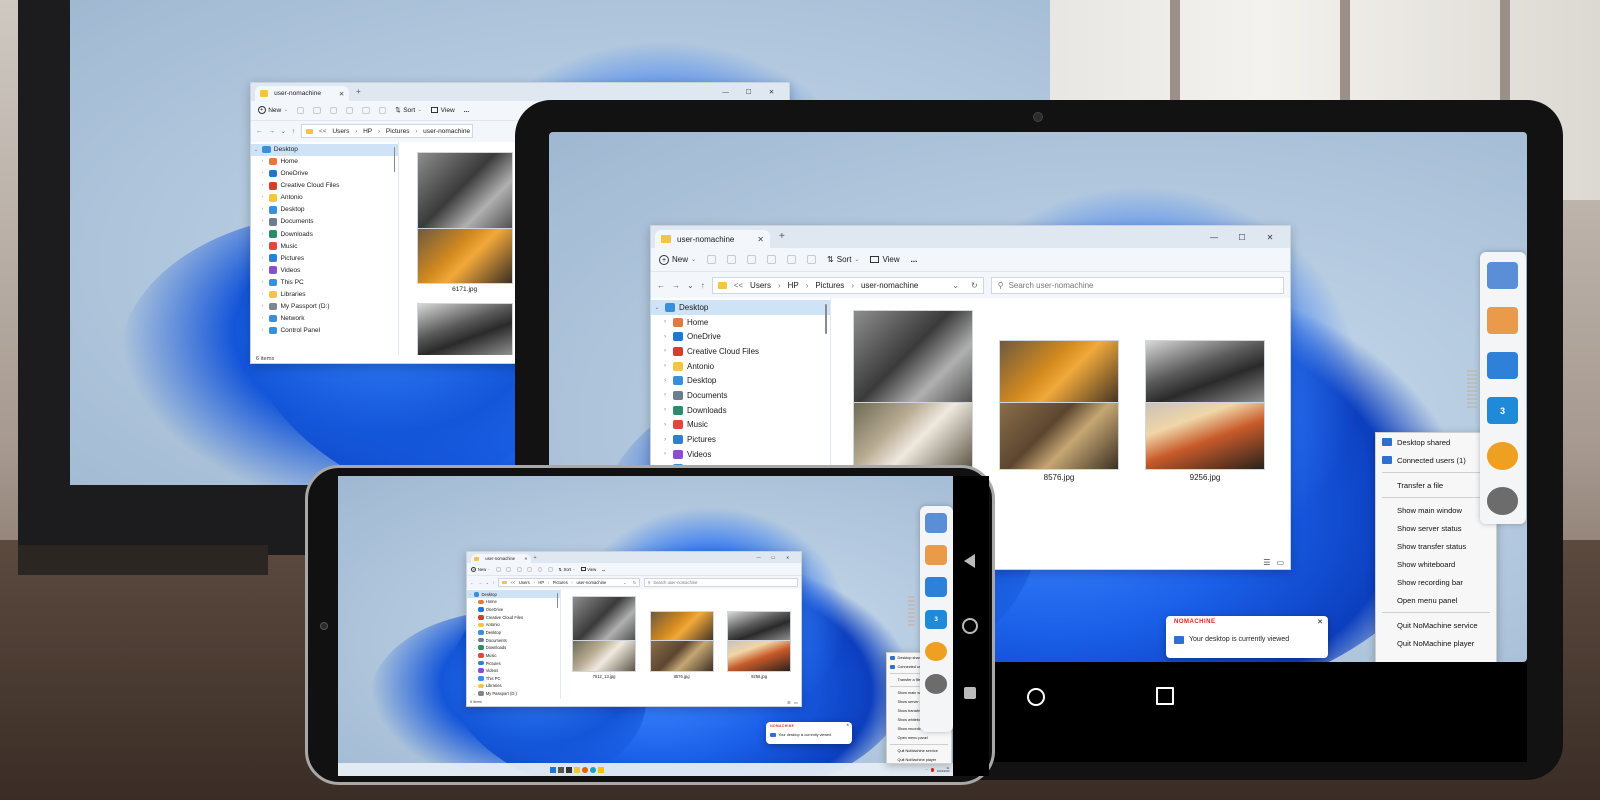 The image size is (1600, 800). What do you see at coordinates (501, 559) in the screenshot?
I see `tab-user-nomachine: user-nomachine ✕` at bounding box center [501, 559].